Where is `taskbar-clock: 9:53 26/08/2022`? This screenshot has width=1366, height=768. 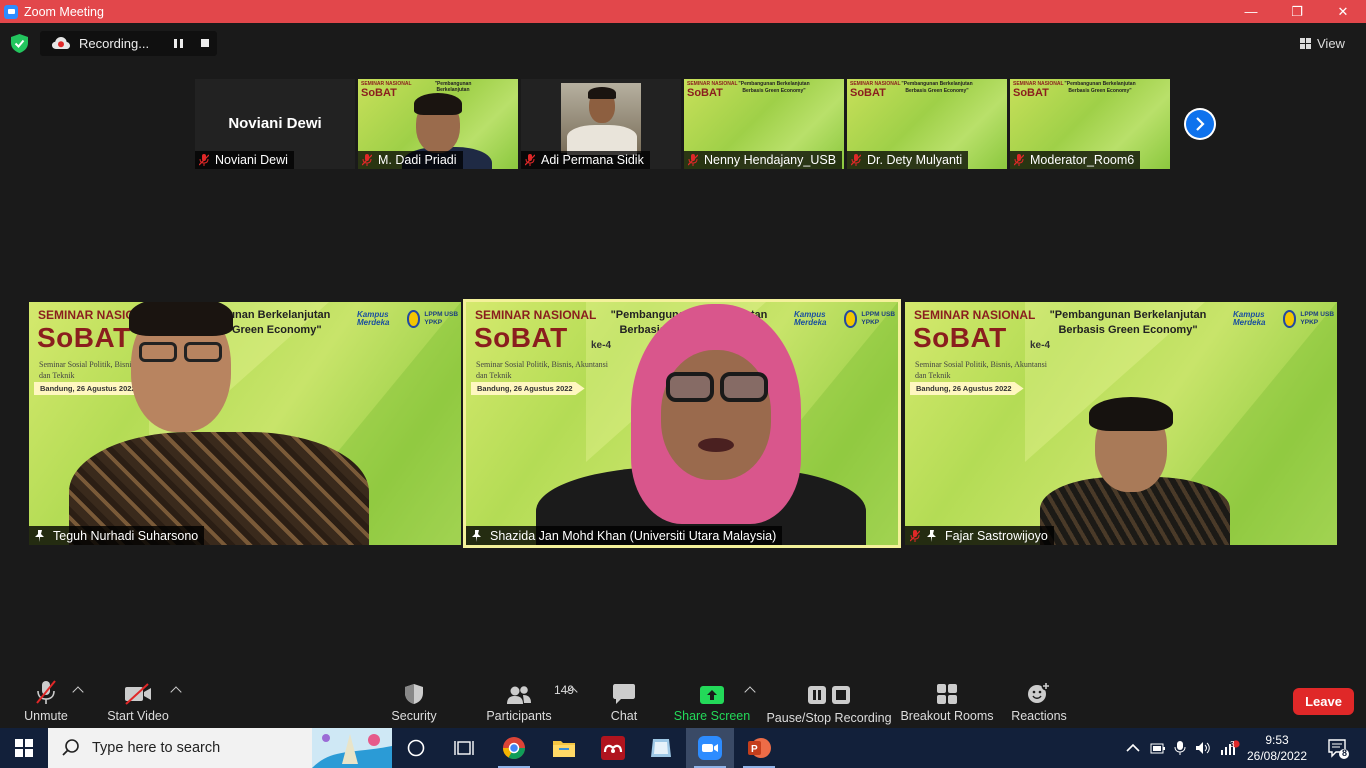 taskbar-clock: 9:53 26/08/2022 is located at coordinates (1277, 748).